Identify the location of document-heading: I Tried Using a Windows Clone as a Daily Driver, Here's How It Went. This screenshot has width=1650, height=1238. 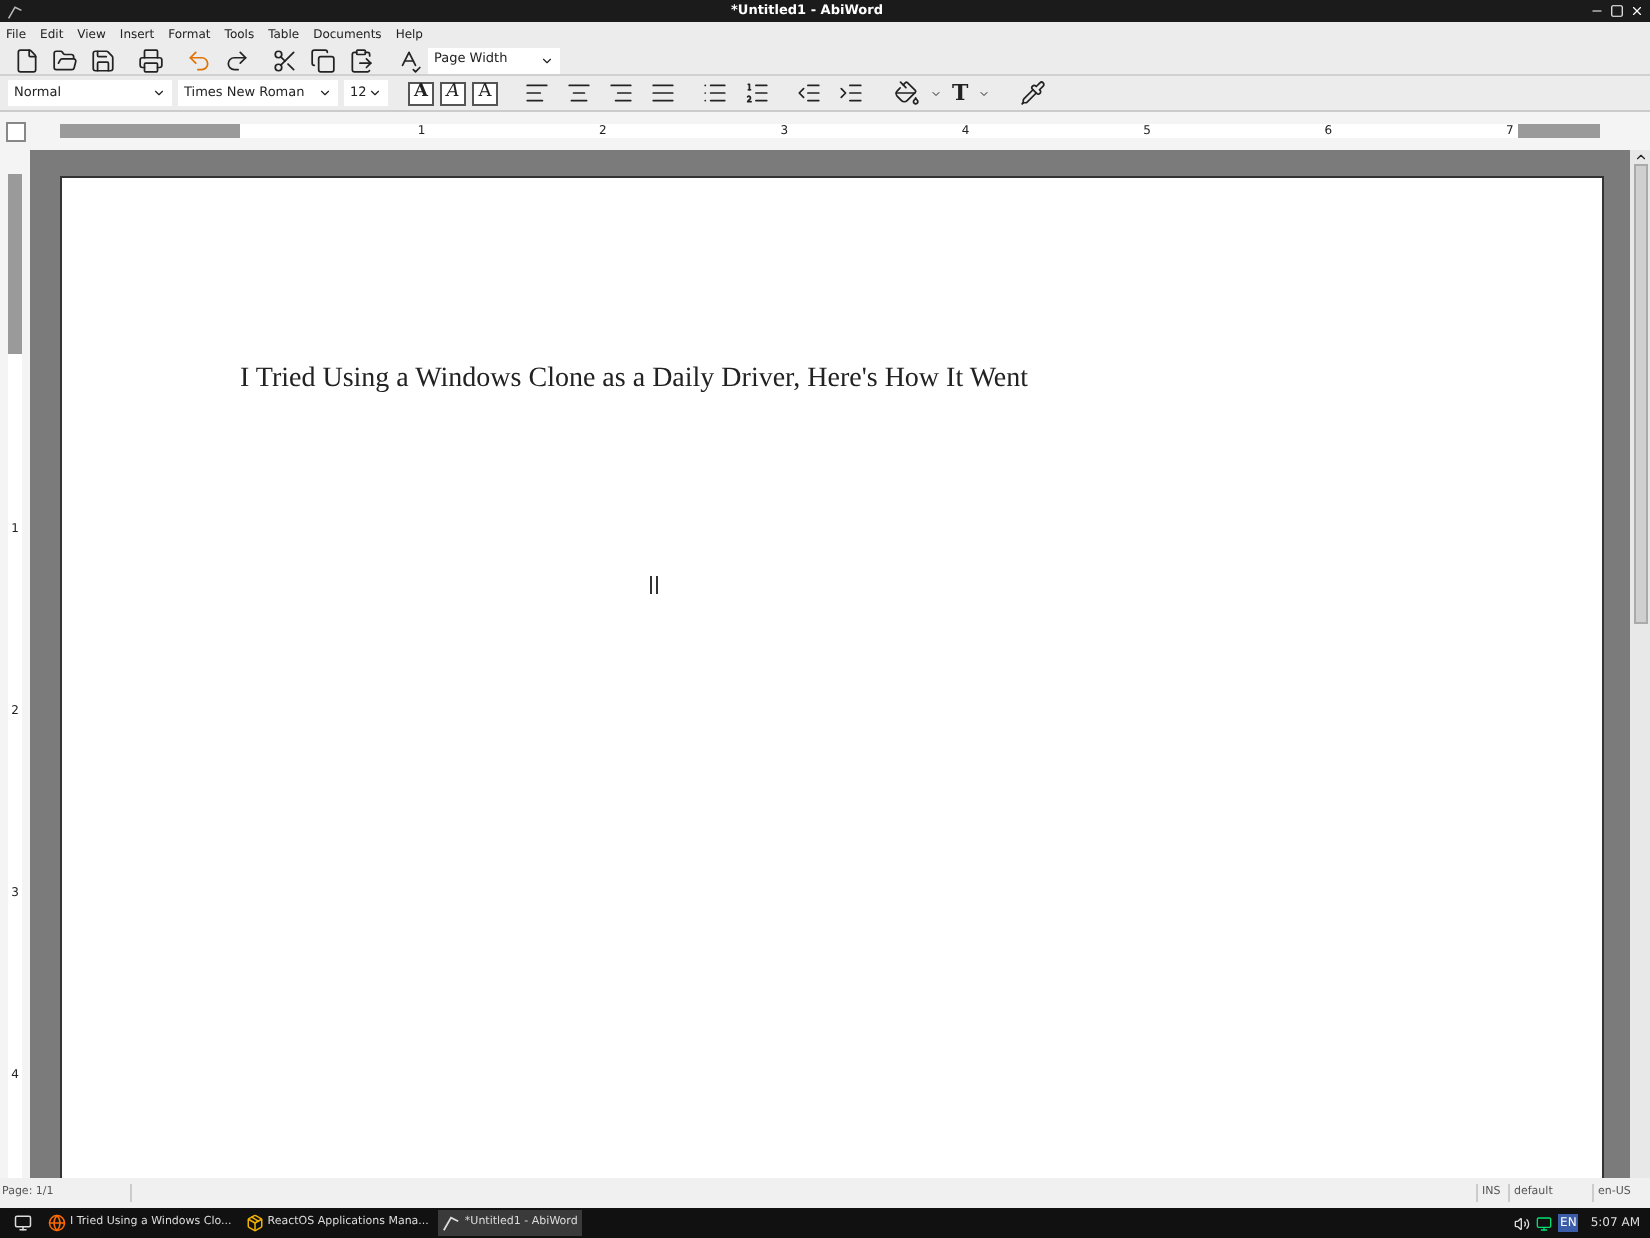
(635, 380).